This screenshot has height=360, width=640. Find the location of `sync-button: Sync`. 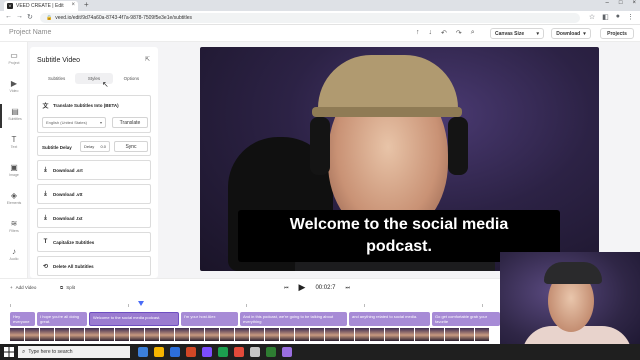

sync-button: Sync is located at coordinates (131, 146).